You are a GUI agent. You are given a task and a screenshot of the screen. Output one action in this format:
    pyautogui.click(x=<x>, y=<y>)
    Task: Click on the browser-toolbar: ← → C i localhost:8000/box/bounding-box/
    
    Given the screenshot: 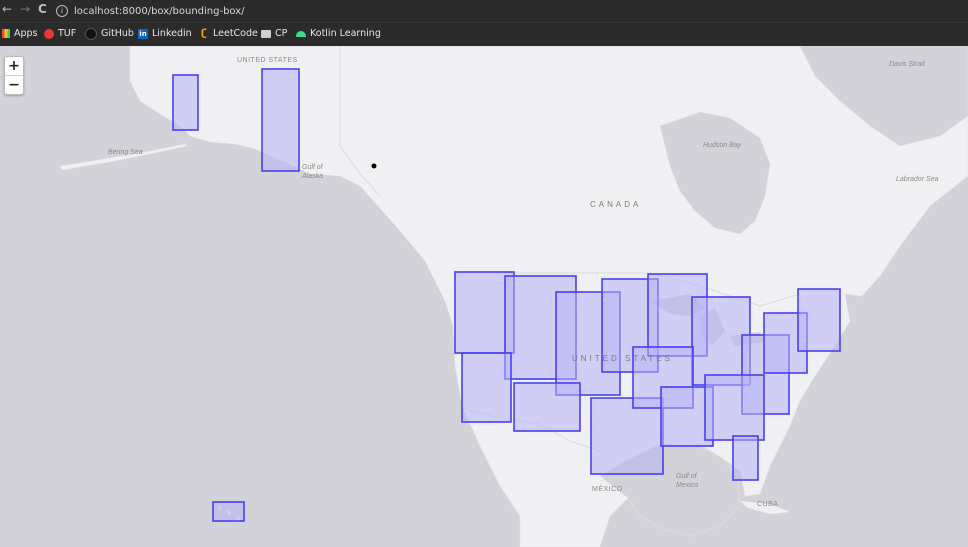 What is the action you would take?
    pyautogui.click(x=484, y=11)
    